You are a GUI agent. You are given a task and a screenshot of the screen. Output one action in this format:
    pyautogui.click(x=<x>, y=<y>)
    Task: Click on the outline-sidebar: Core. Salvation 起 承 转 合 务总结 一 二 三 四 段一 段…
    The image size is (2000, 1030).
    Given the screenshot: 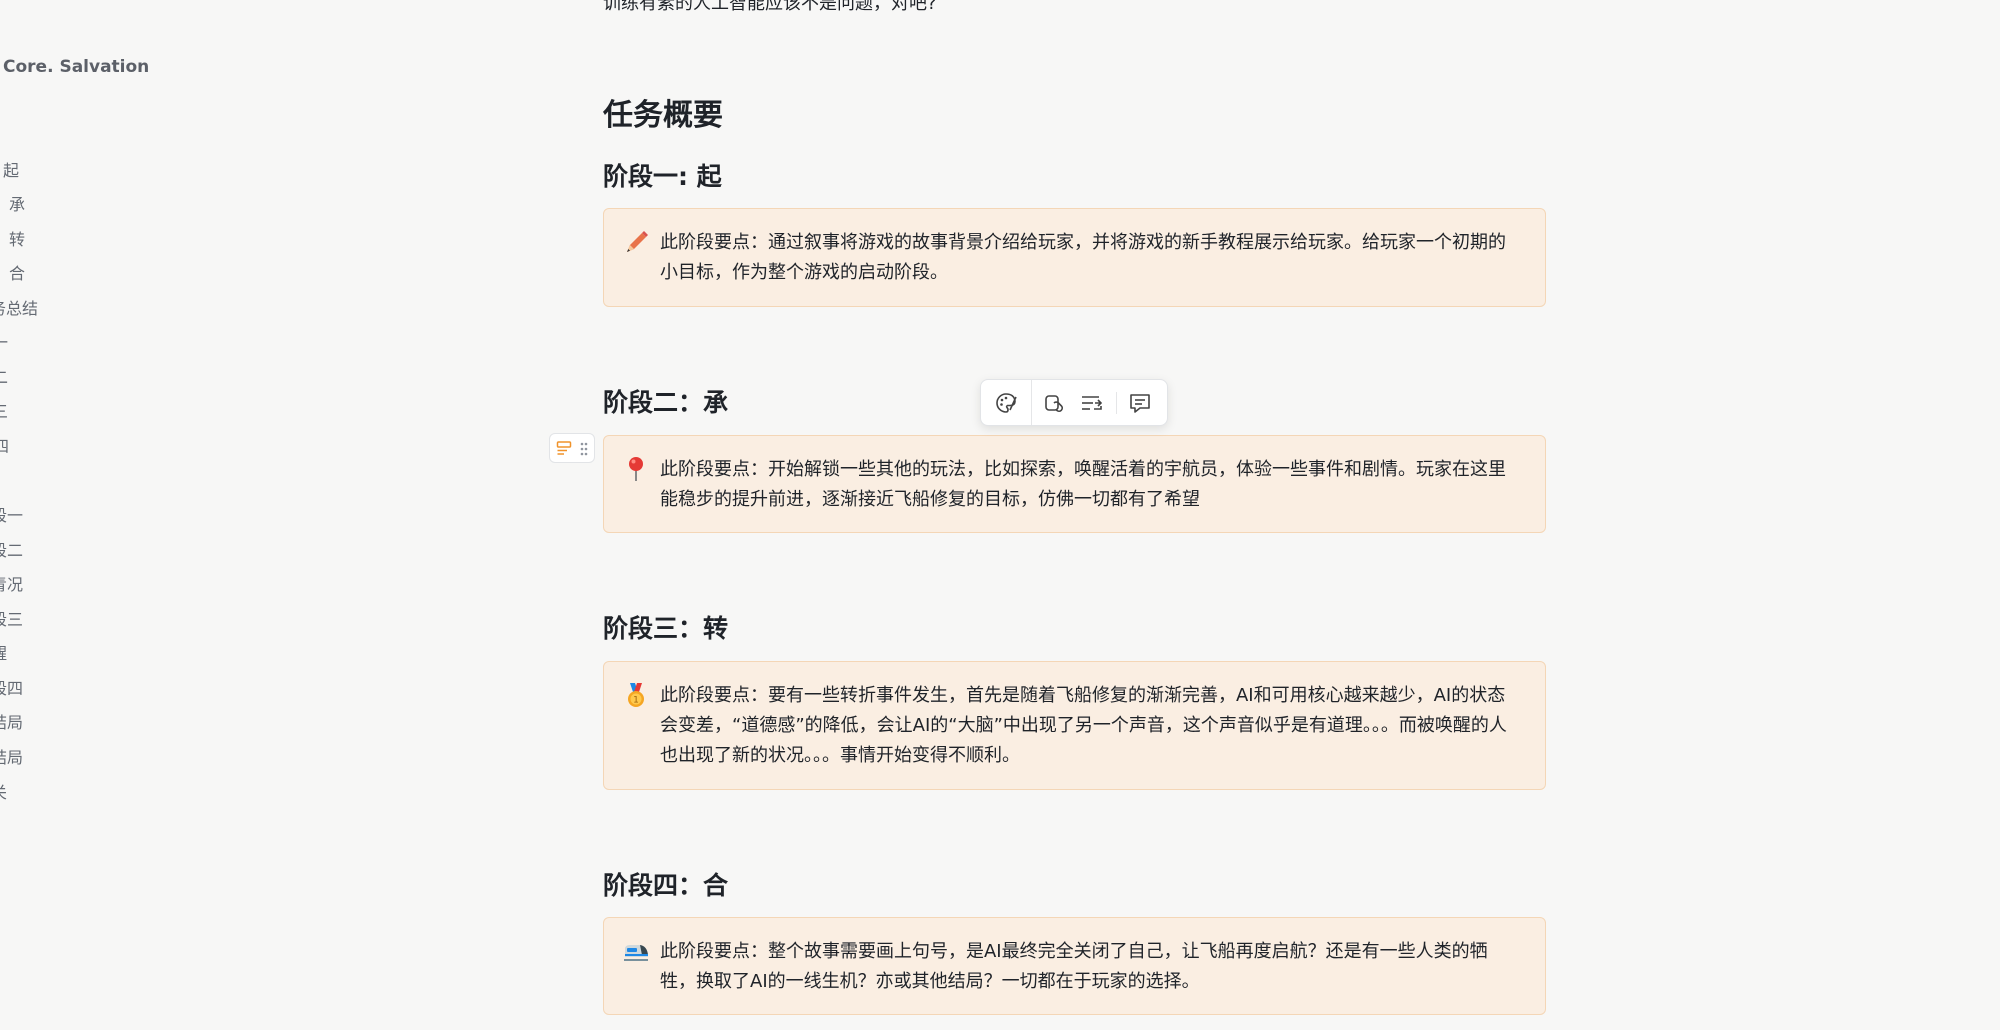 What is the action you would take?
    pyautogui.click(x=80, y=515)
    